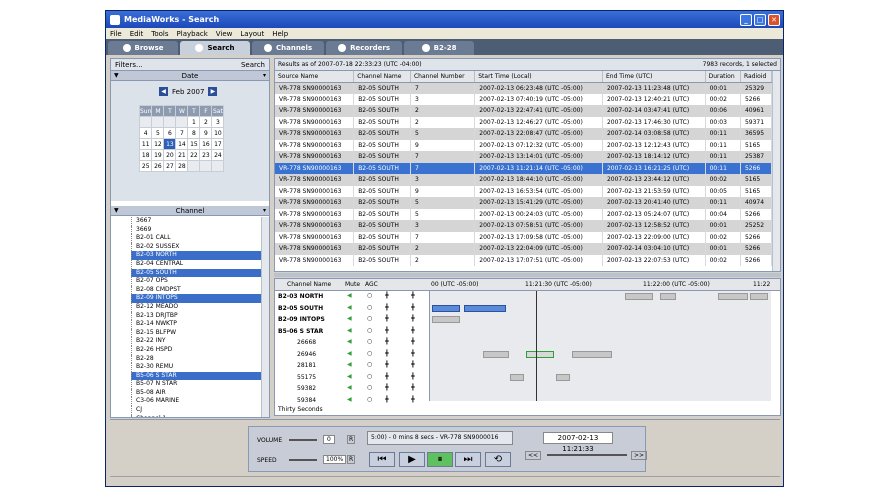  Describe the element at coordinates (158, 166) in the screenshot. I see `calendar-day: 26` at that location.